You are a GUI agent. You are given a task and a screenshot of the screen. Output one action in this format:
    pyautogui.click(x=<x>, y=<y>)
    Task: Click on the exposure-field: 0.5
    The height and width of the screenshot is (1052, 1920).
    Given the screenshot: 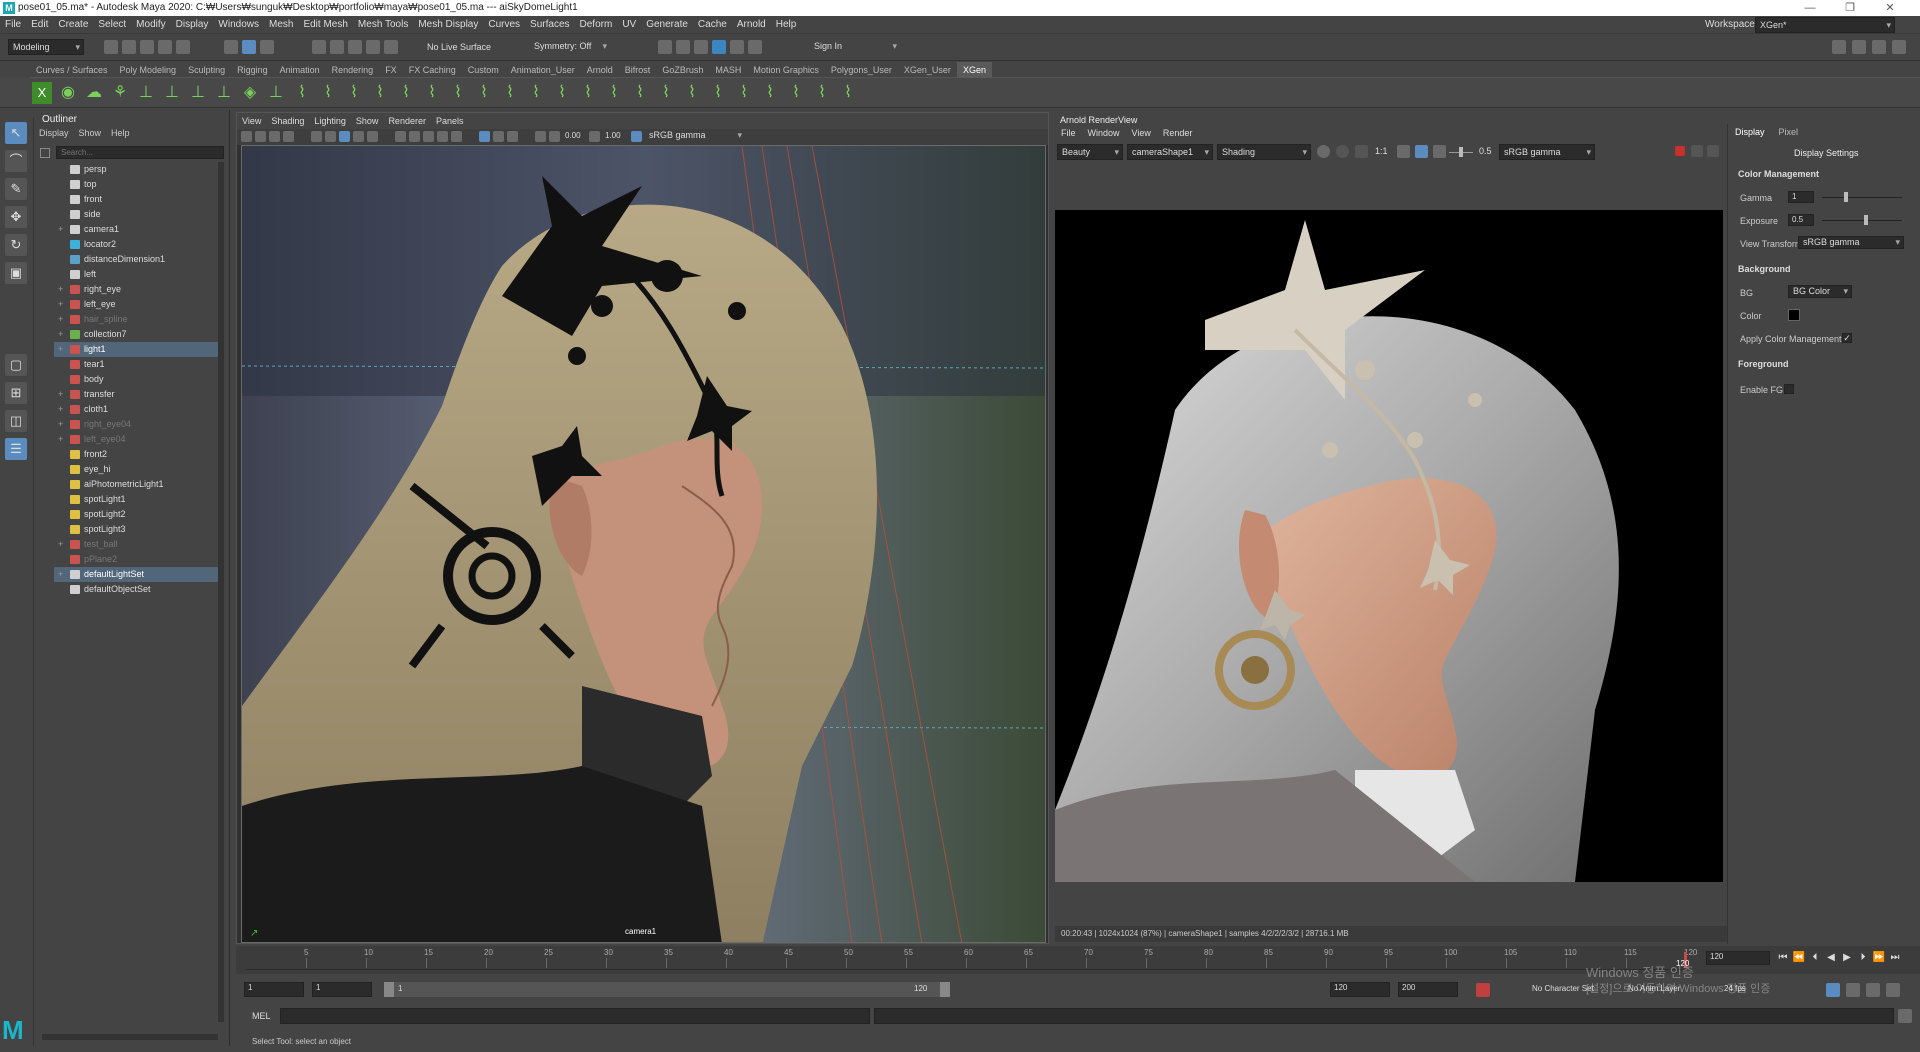 What is the action you would take?
    pyautogui.click(x=1801, y=220)
    